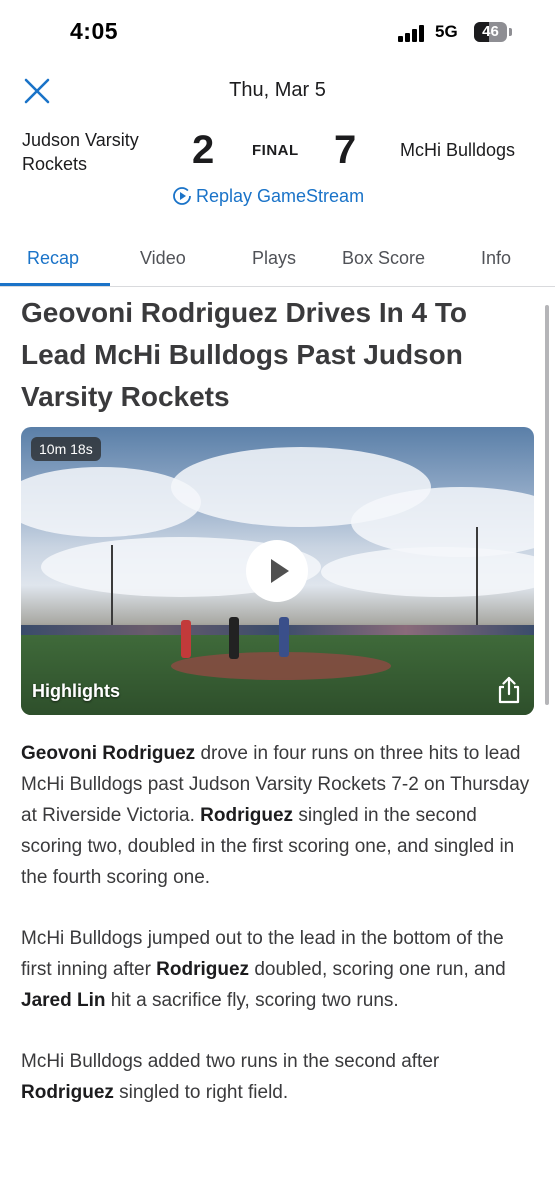  Describe the element at coordinates (55, 284) in the screenshot. I see `active-tab-indicator` at that location.